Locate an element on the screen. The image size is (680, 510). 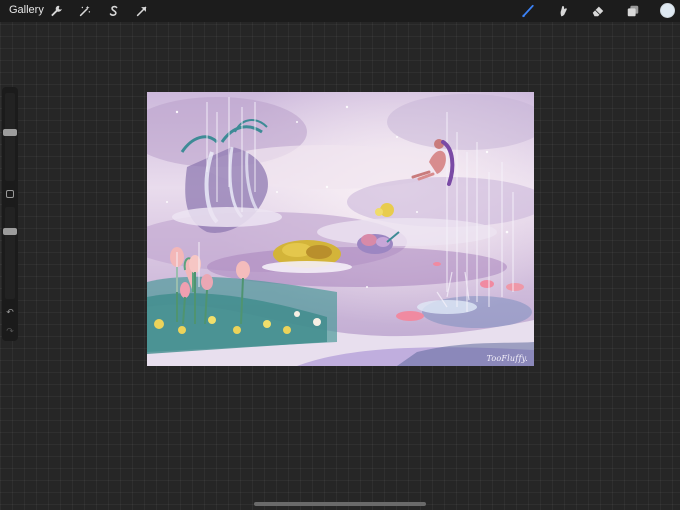
opacity-slider is located at coordinates (10, 253).